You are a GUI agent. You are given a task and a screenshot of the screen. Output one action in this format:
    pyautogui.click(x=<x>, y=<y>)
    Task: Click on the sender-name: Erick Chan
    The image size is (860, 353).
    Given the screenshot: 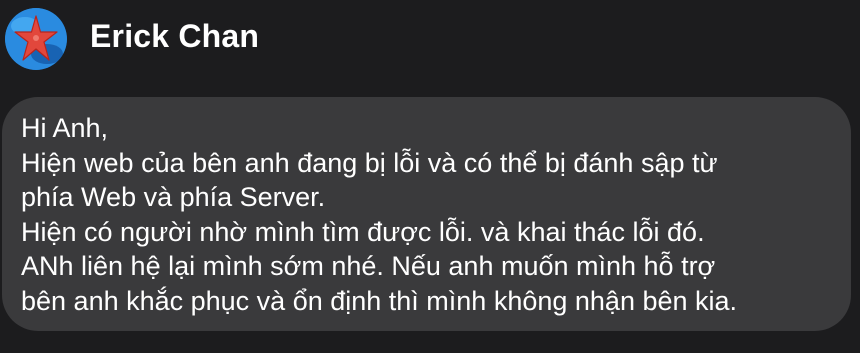 What is the action you would take?
    pyautogui.click(x=174, y=36)
    